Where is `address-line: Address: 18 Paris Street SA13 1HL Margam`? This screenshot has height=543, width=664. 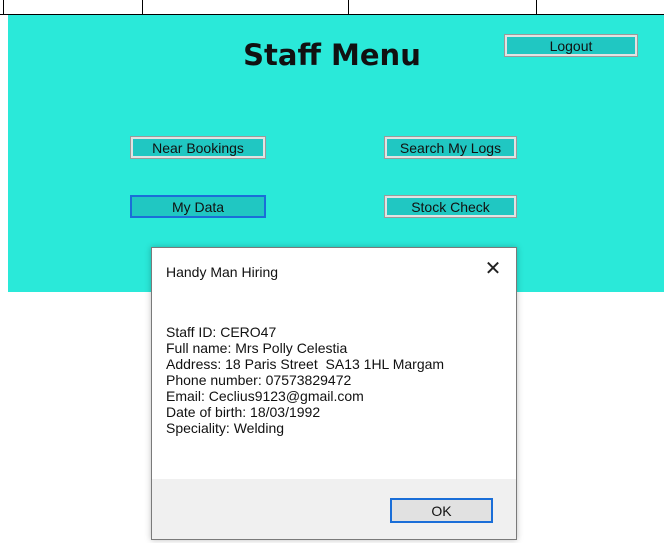
address-line: Address: 18 Paris Street SA13 1HL Margam is located at coordinates (305, 364).